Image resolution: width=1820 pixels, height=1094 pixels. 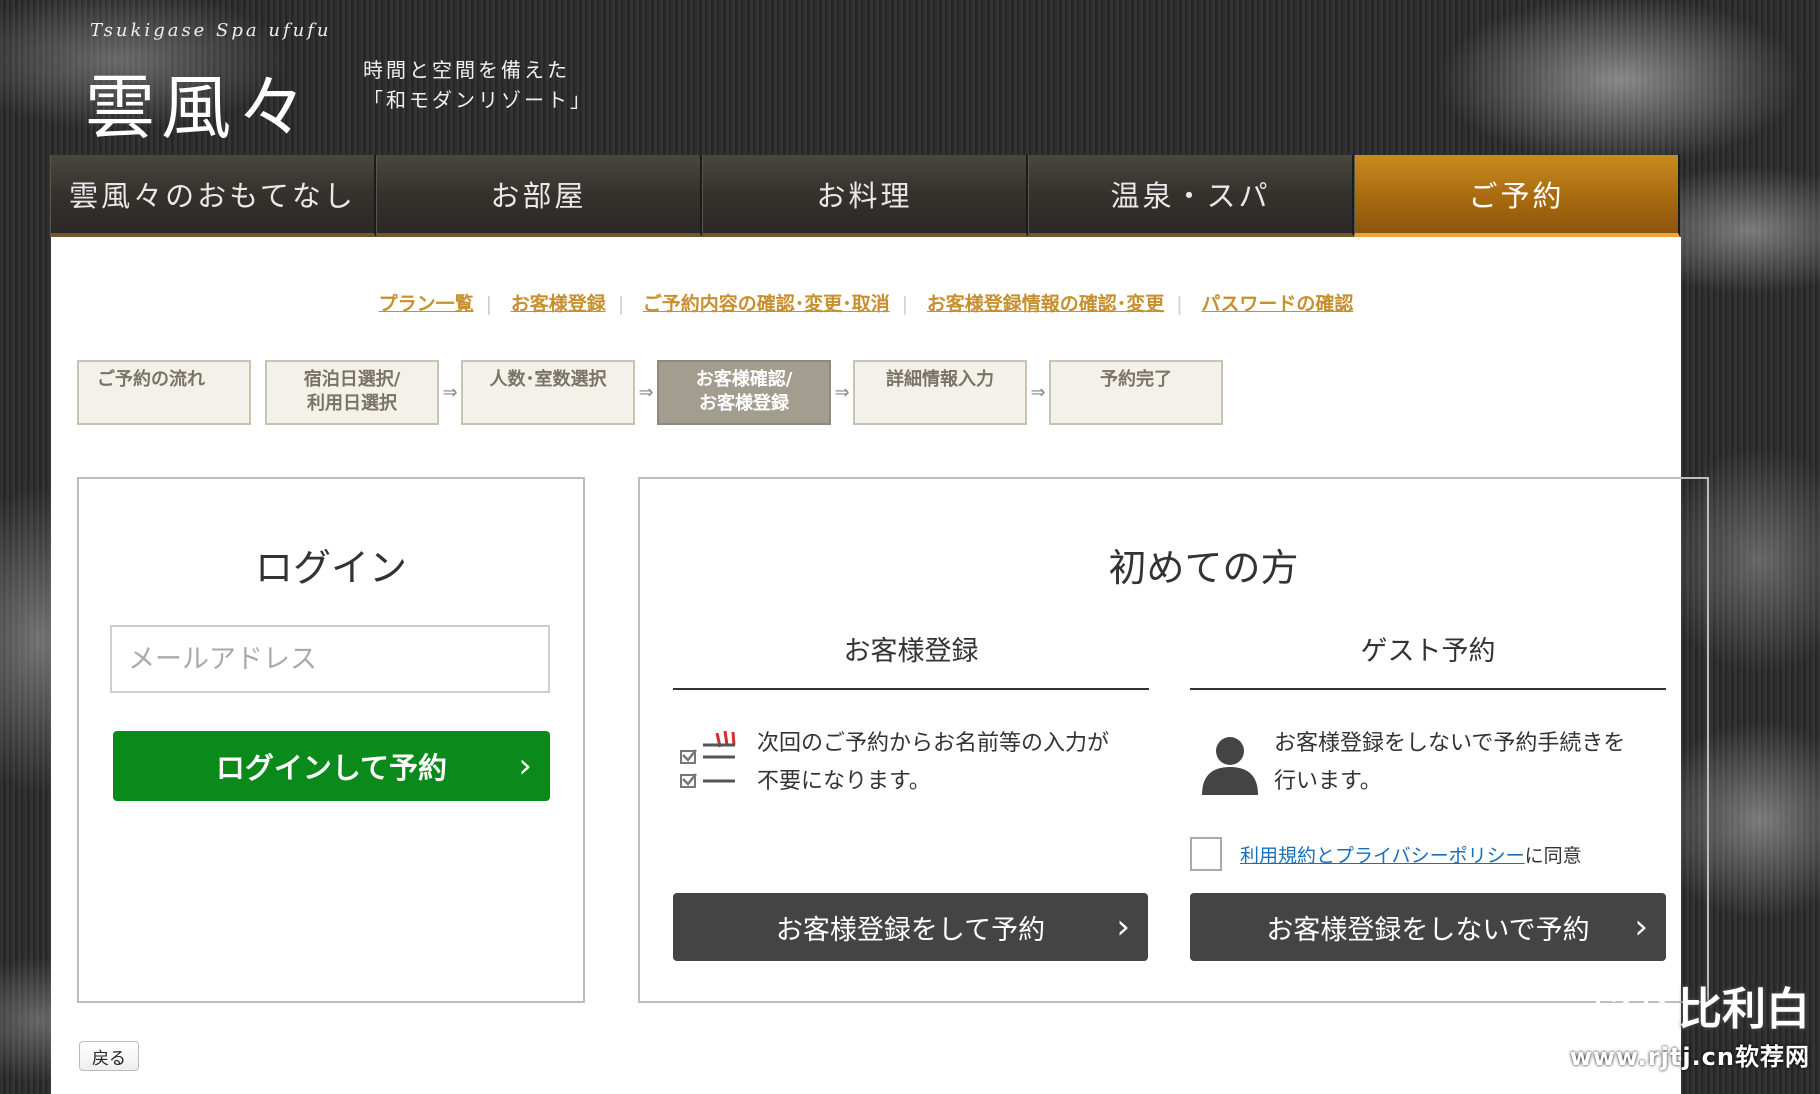 I want to click on tagline-line1: 時間と空間を備えた, so click(x=466, y=70).